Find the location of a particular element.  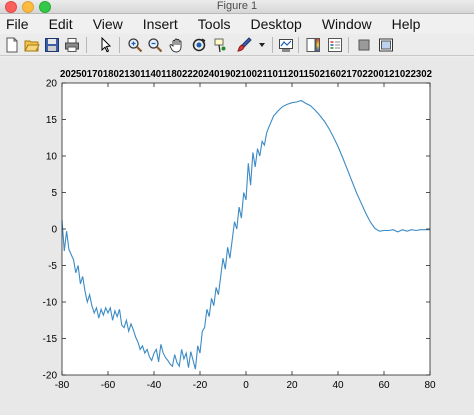

colorbar-icon is located at coordinates (313, 45).